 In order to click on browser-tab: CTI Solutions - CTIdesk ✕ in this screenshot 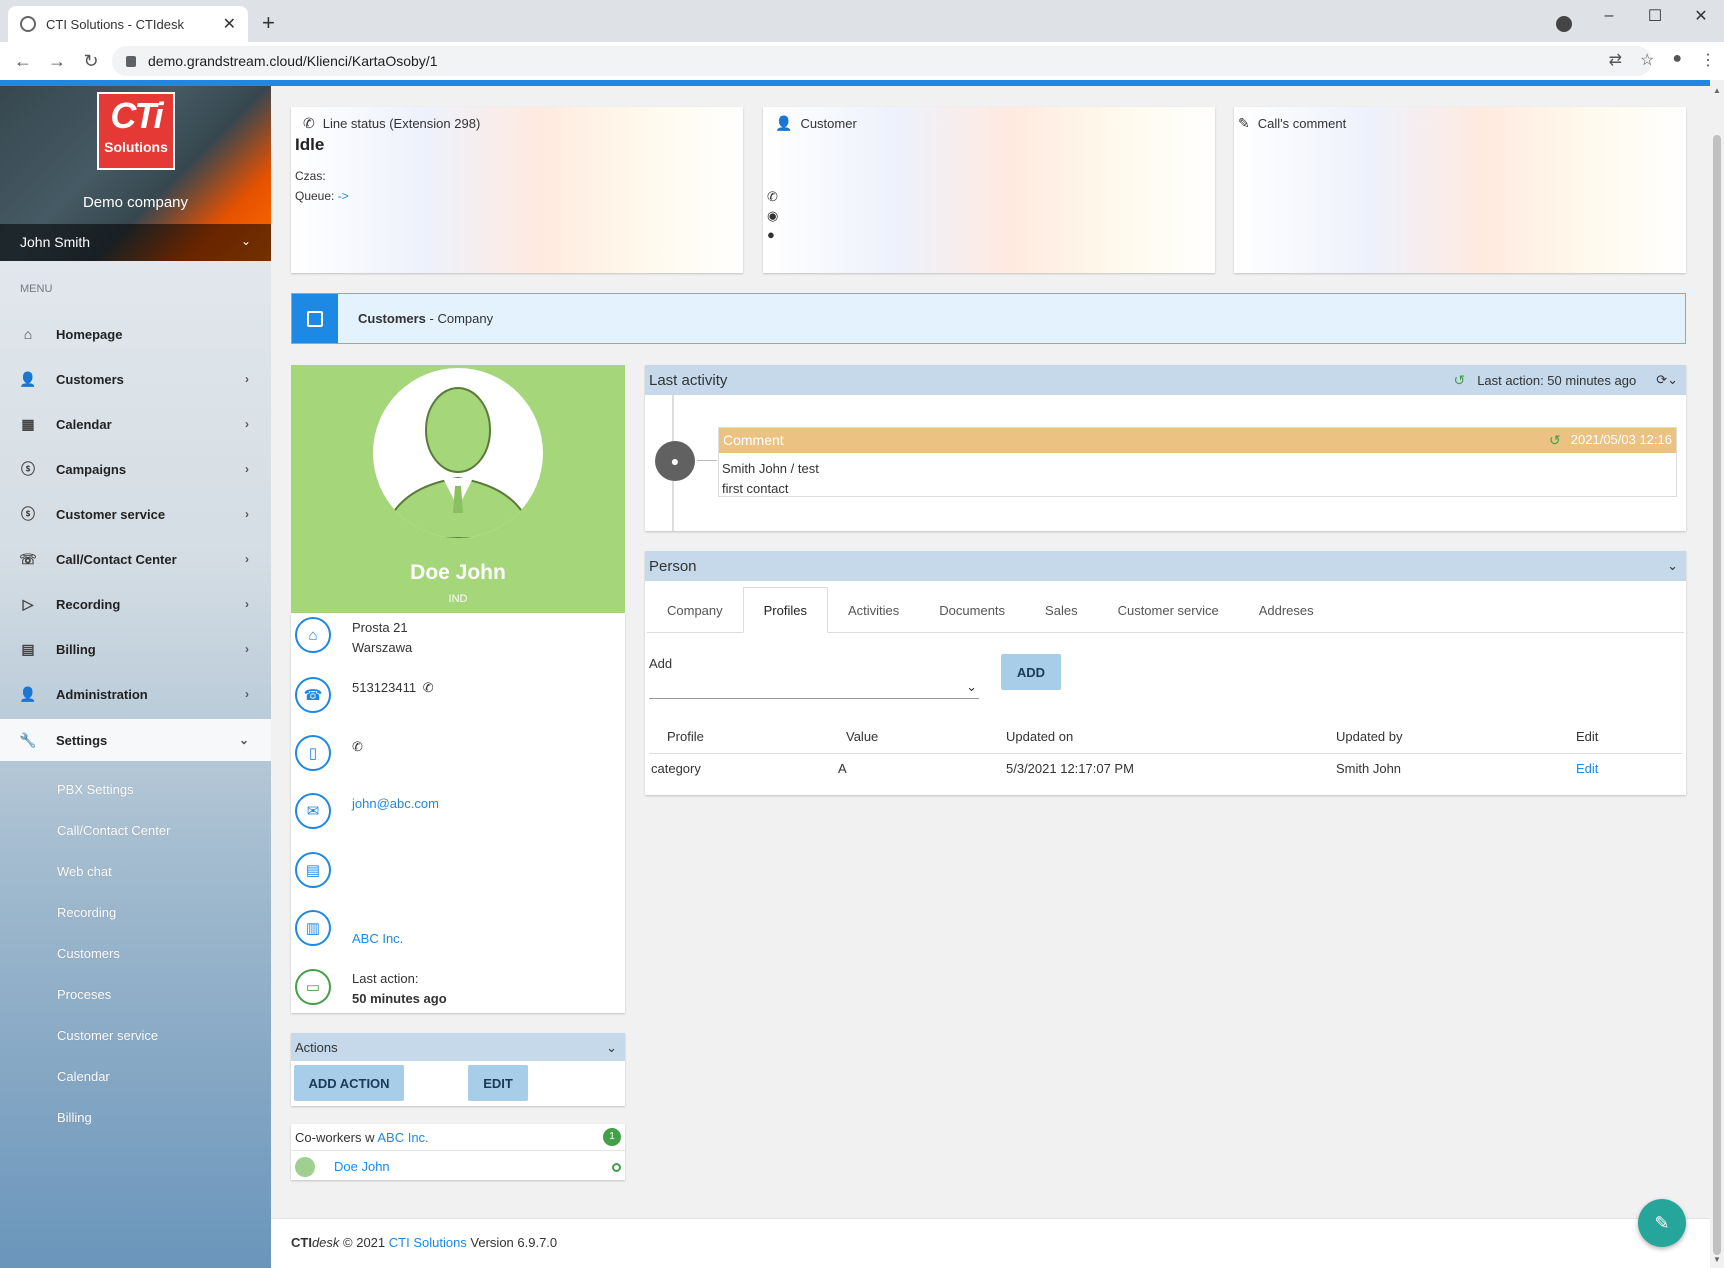, I will do `click(128, 24)`.